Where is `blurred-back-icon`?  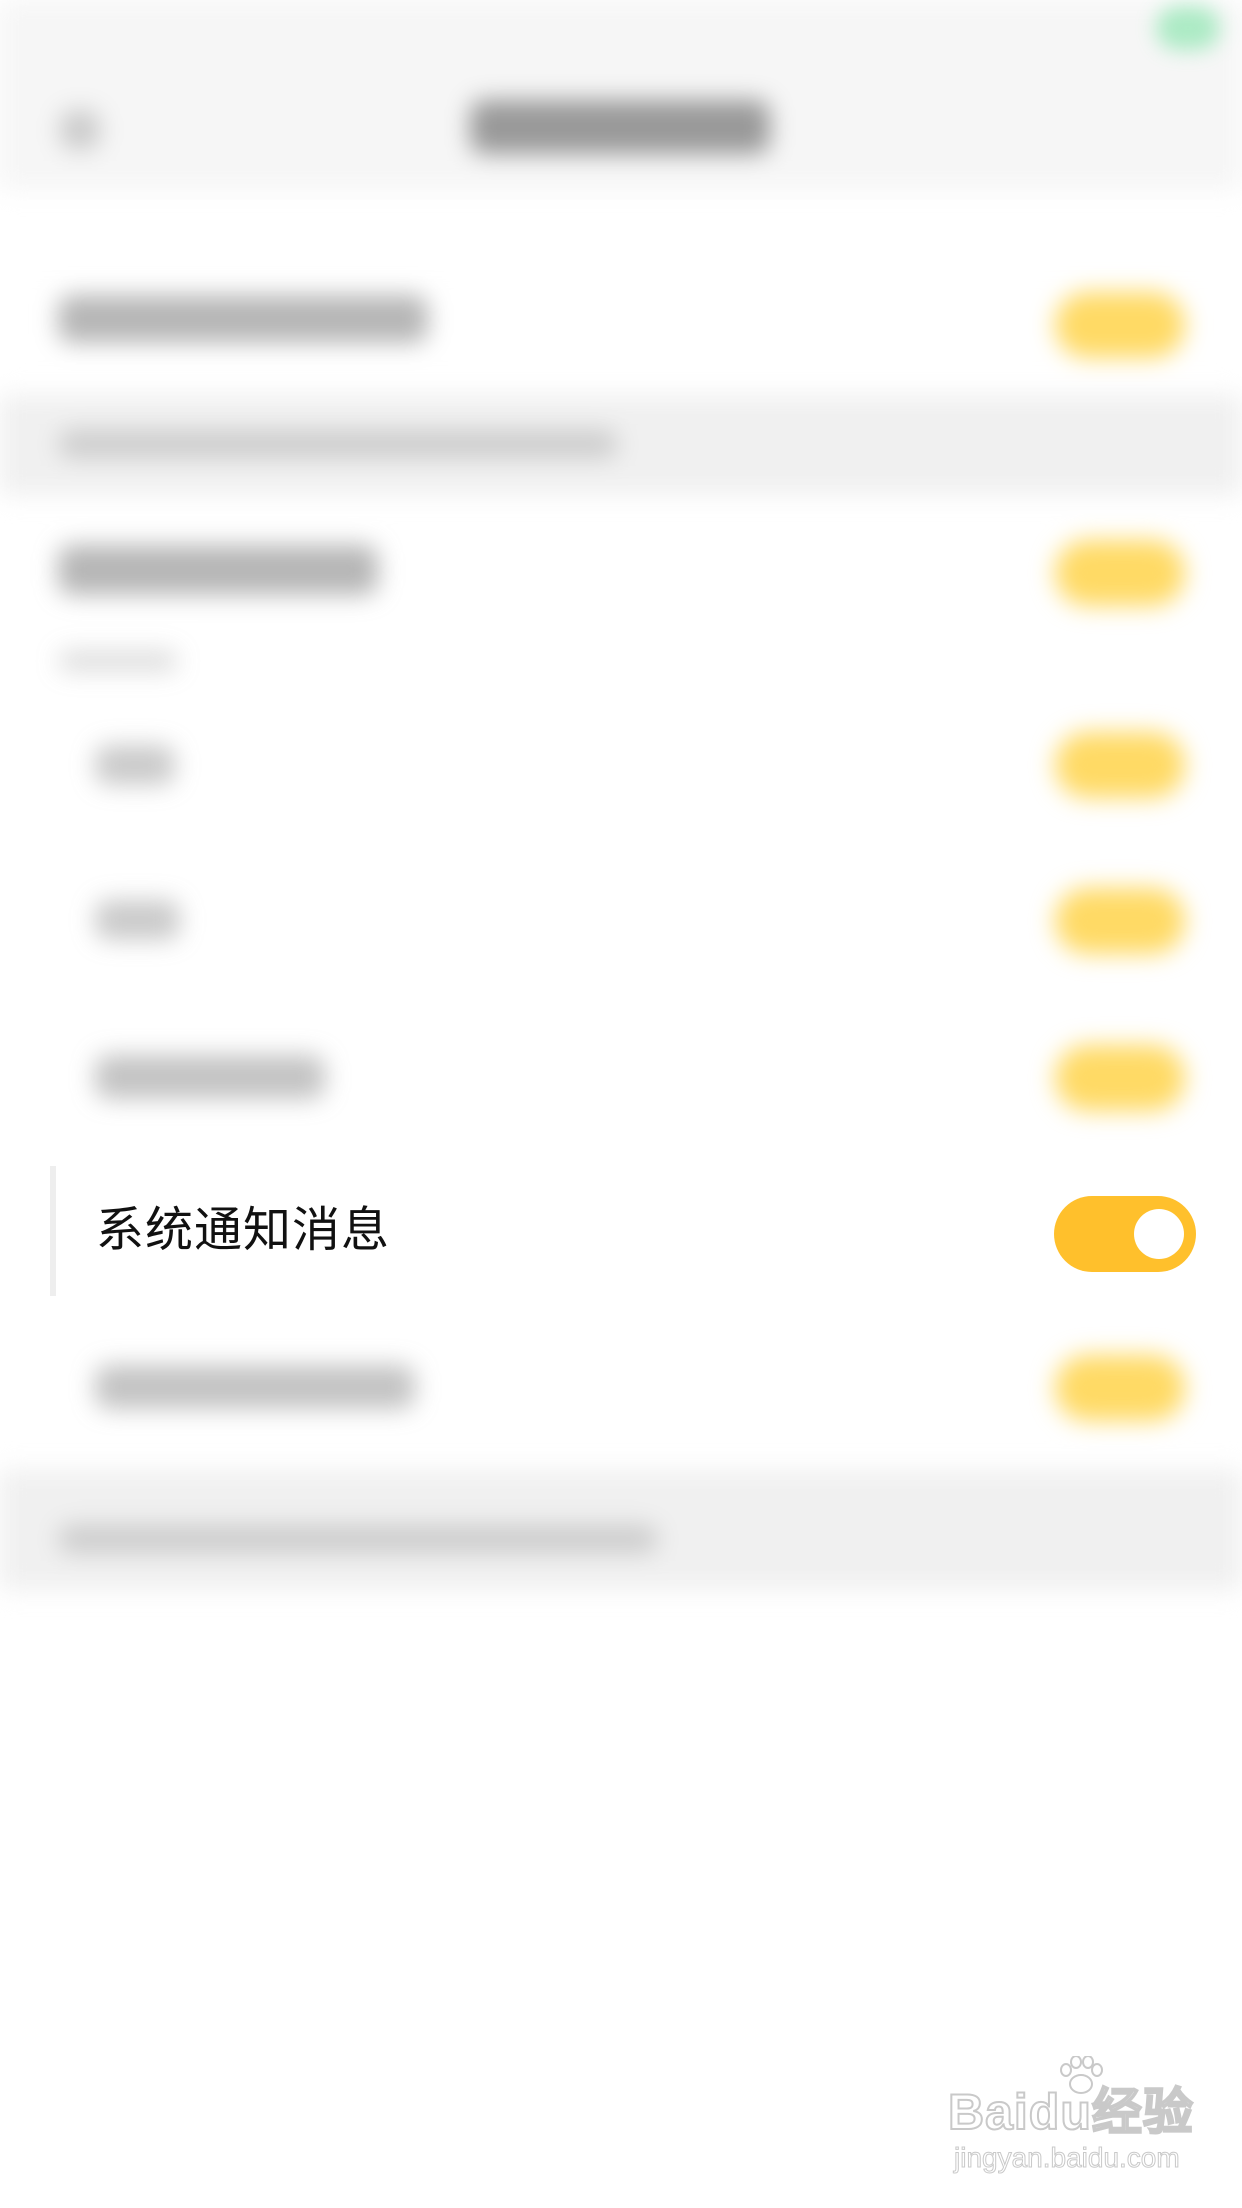
blurred-back-icon is located at coordinates (80, 130).